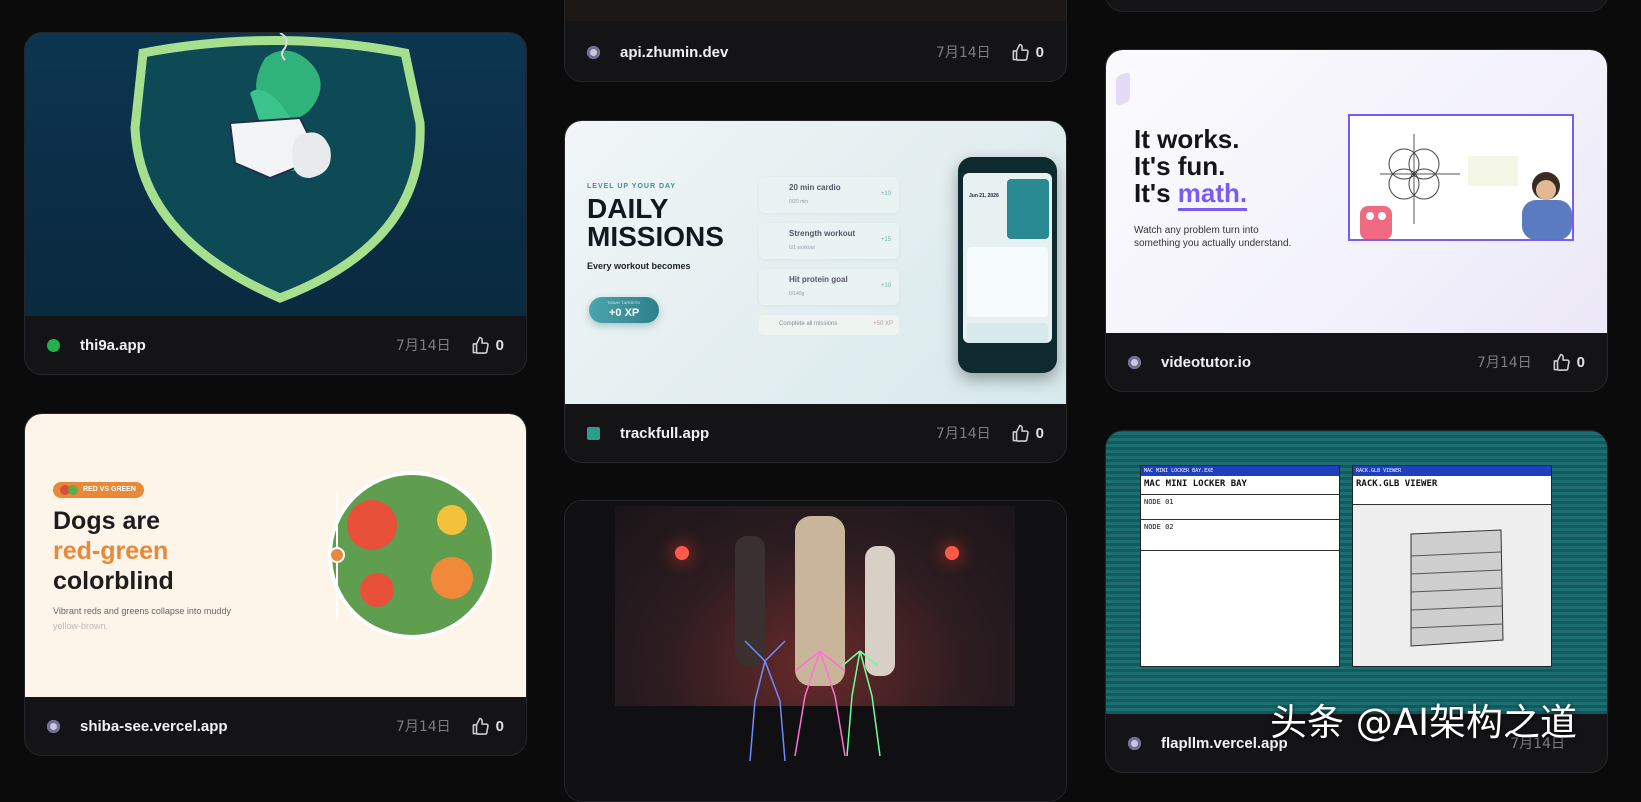 This screenshot has width=1641, height=802. I want to click on card-domain: trackfull.app, so click(778, 433).